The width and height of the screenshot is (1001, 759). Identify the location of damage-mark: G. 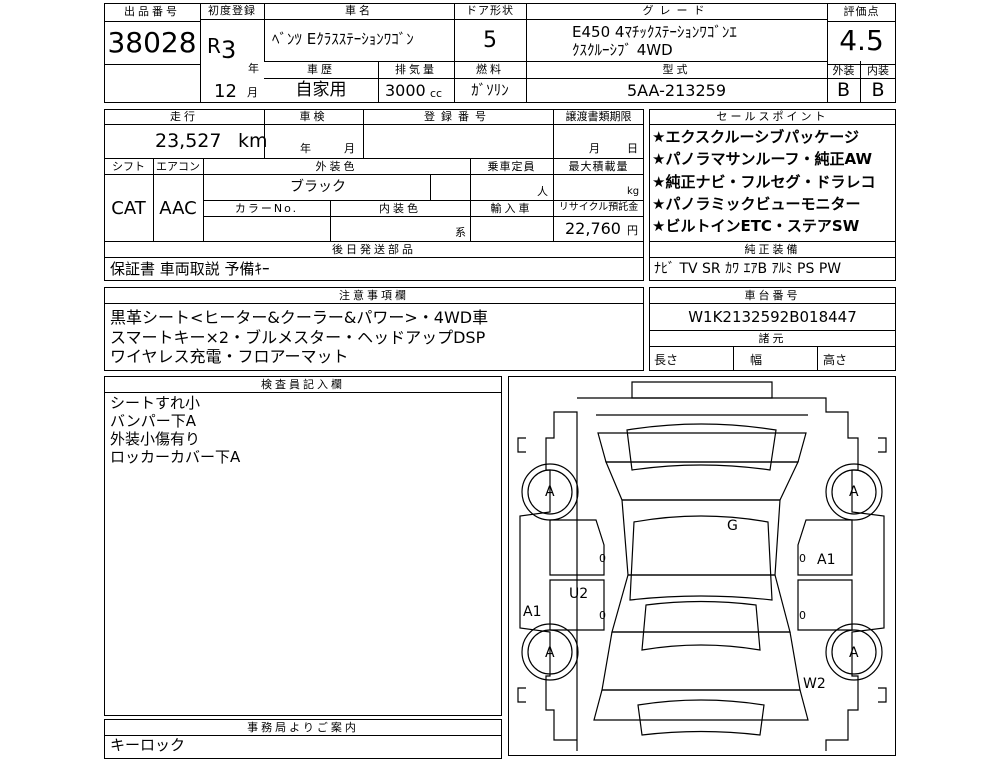
(732, 526).